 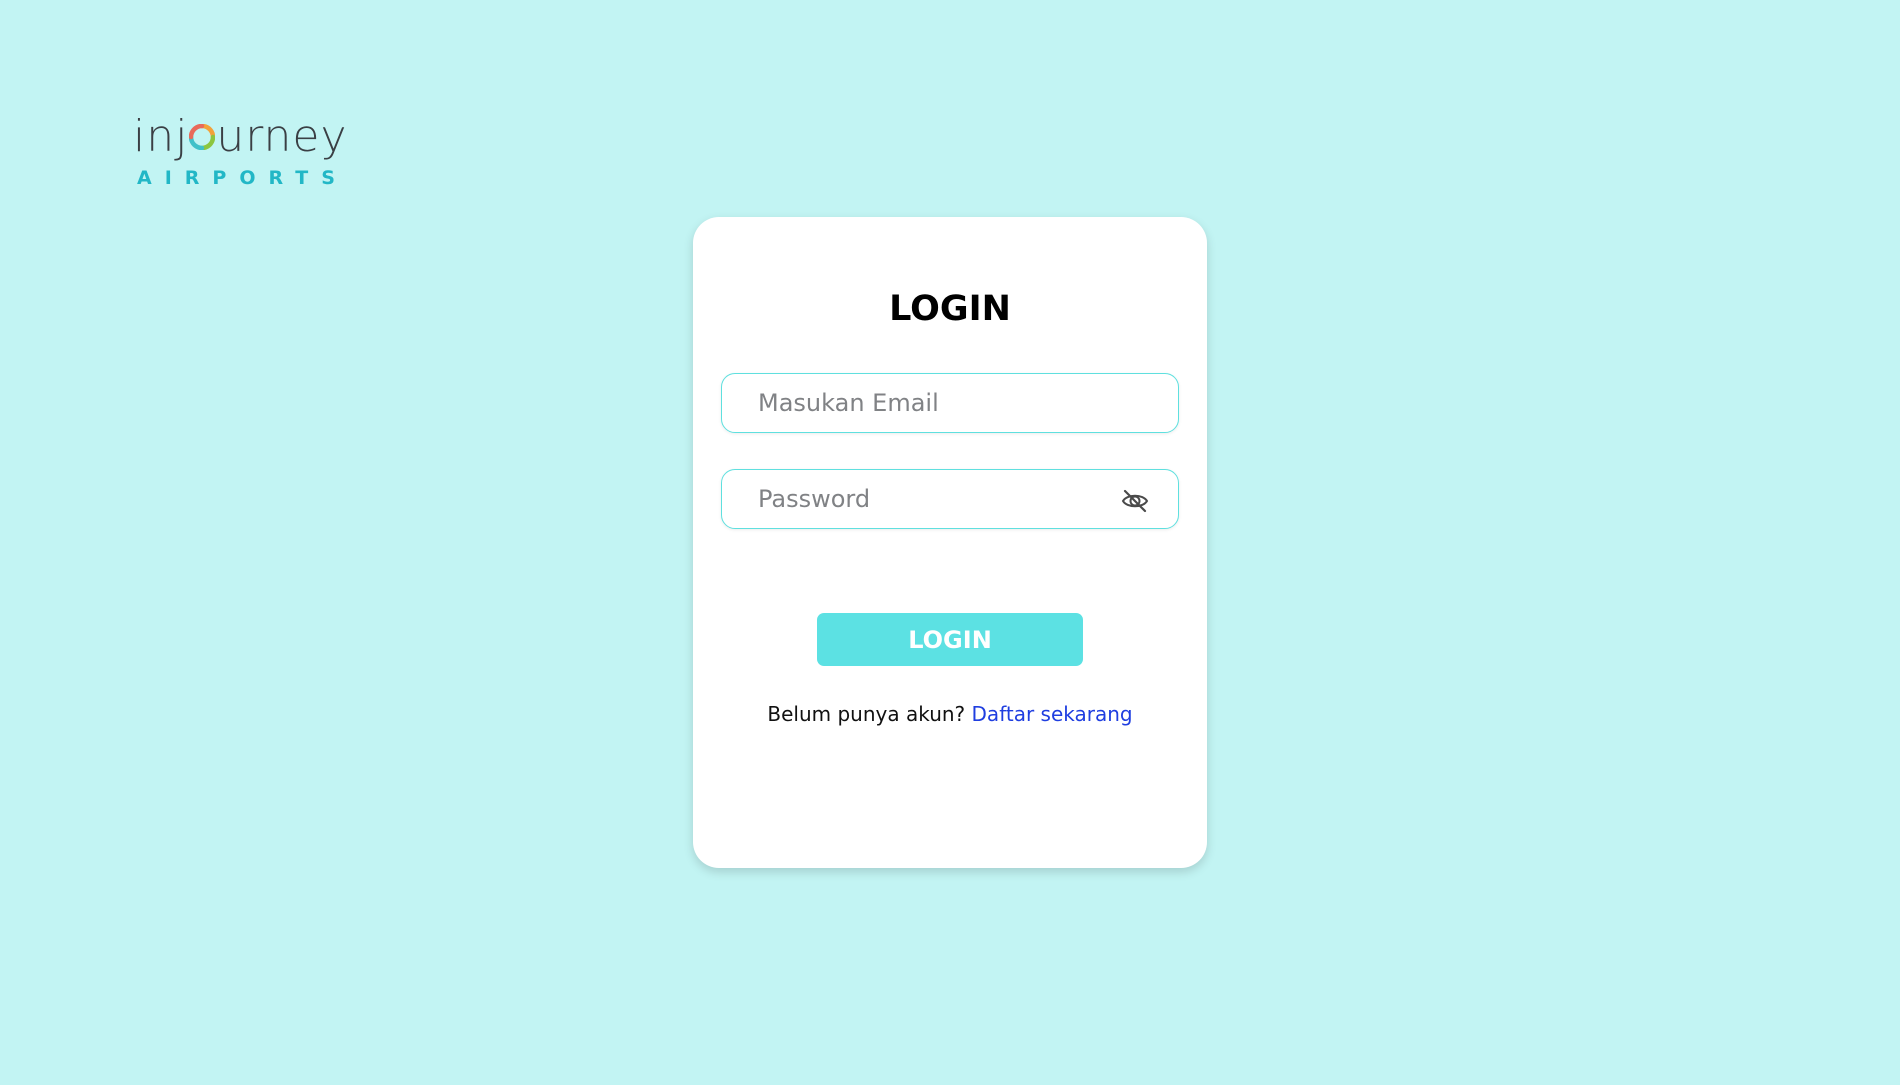 I want to click on eye-off-icon, so click(x=1135, y=501).